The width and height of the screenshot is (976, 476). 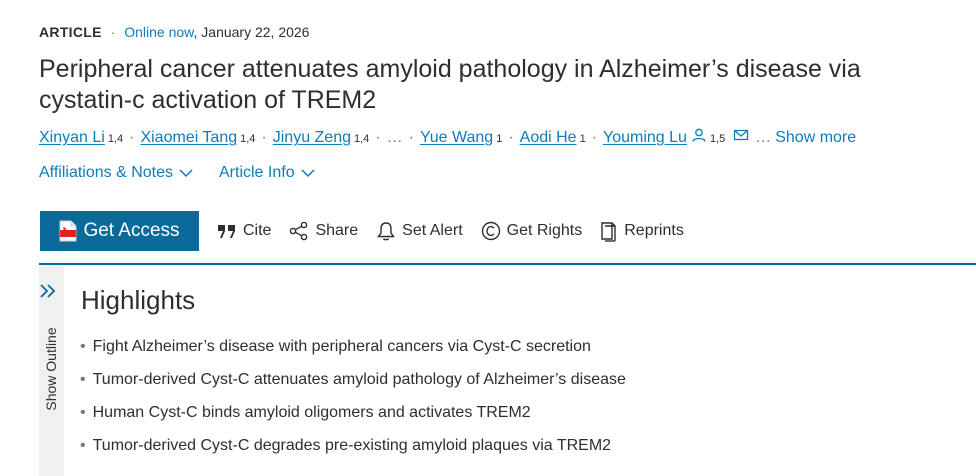 I want to click on cite-label: Cite, so click(x=257, y=230).